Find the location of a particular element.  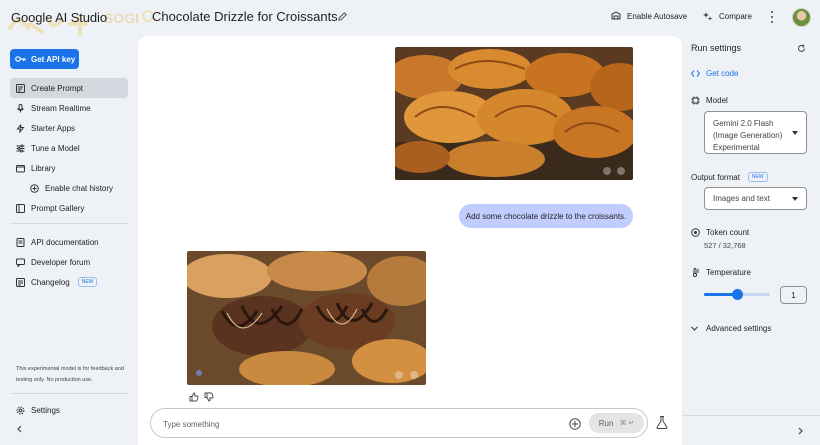

temperature-slider is located at coordinates (737, 294).